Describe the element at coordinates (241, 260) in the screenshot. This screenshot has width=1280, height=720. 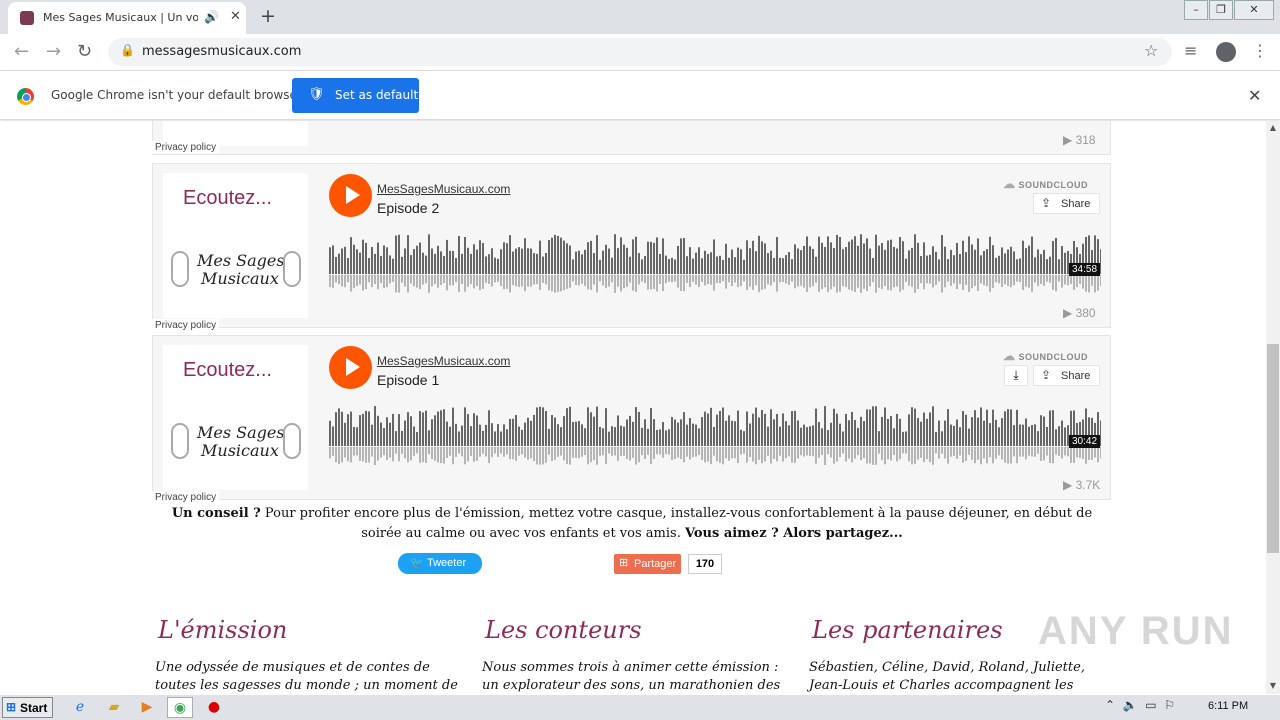
I see `logo-line-1: Mes Sages` at that location.